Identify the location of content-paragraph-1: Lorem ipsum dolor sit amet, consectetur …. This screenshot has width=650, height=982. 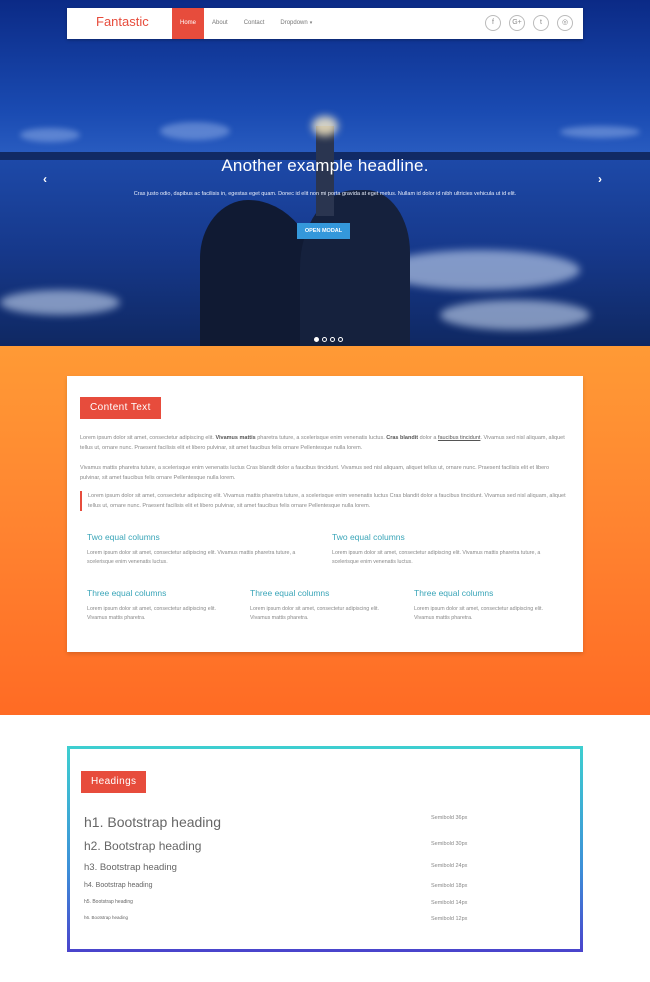
(325, 443).